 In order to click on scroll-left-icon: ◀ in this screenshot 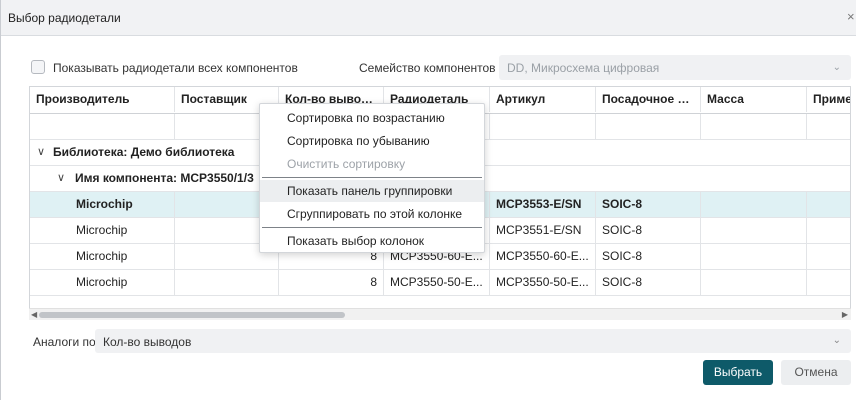, I will do `click(34, 314)`.